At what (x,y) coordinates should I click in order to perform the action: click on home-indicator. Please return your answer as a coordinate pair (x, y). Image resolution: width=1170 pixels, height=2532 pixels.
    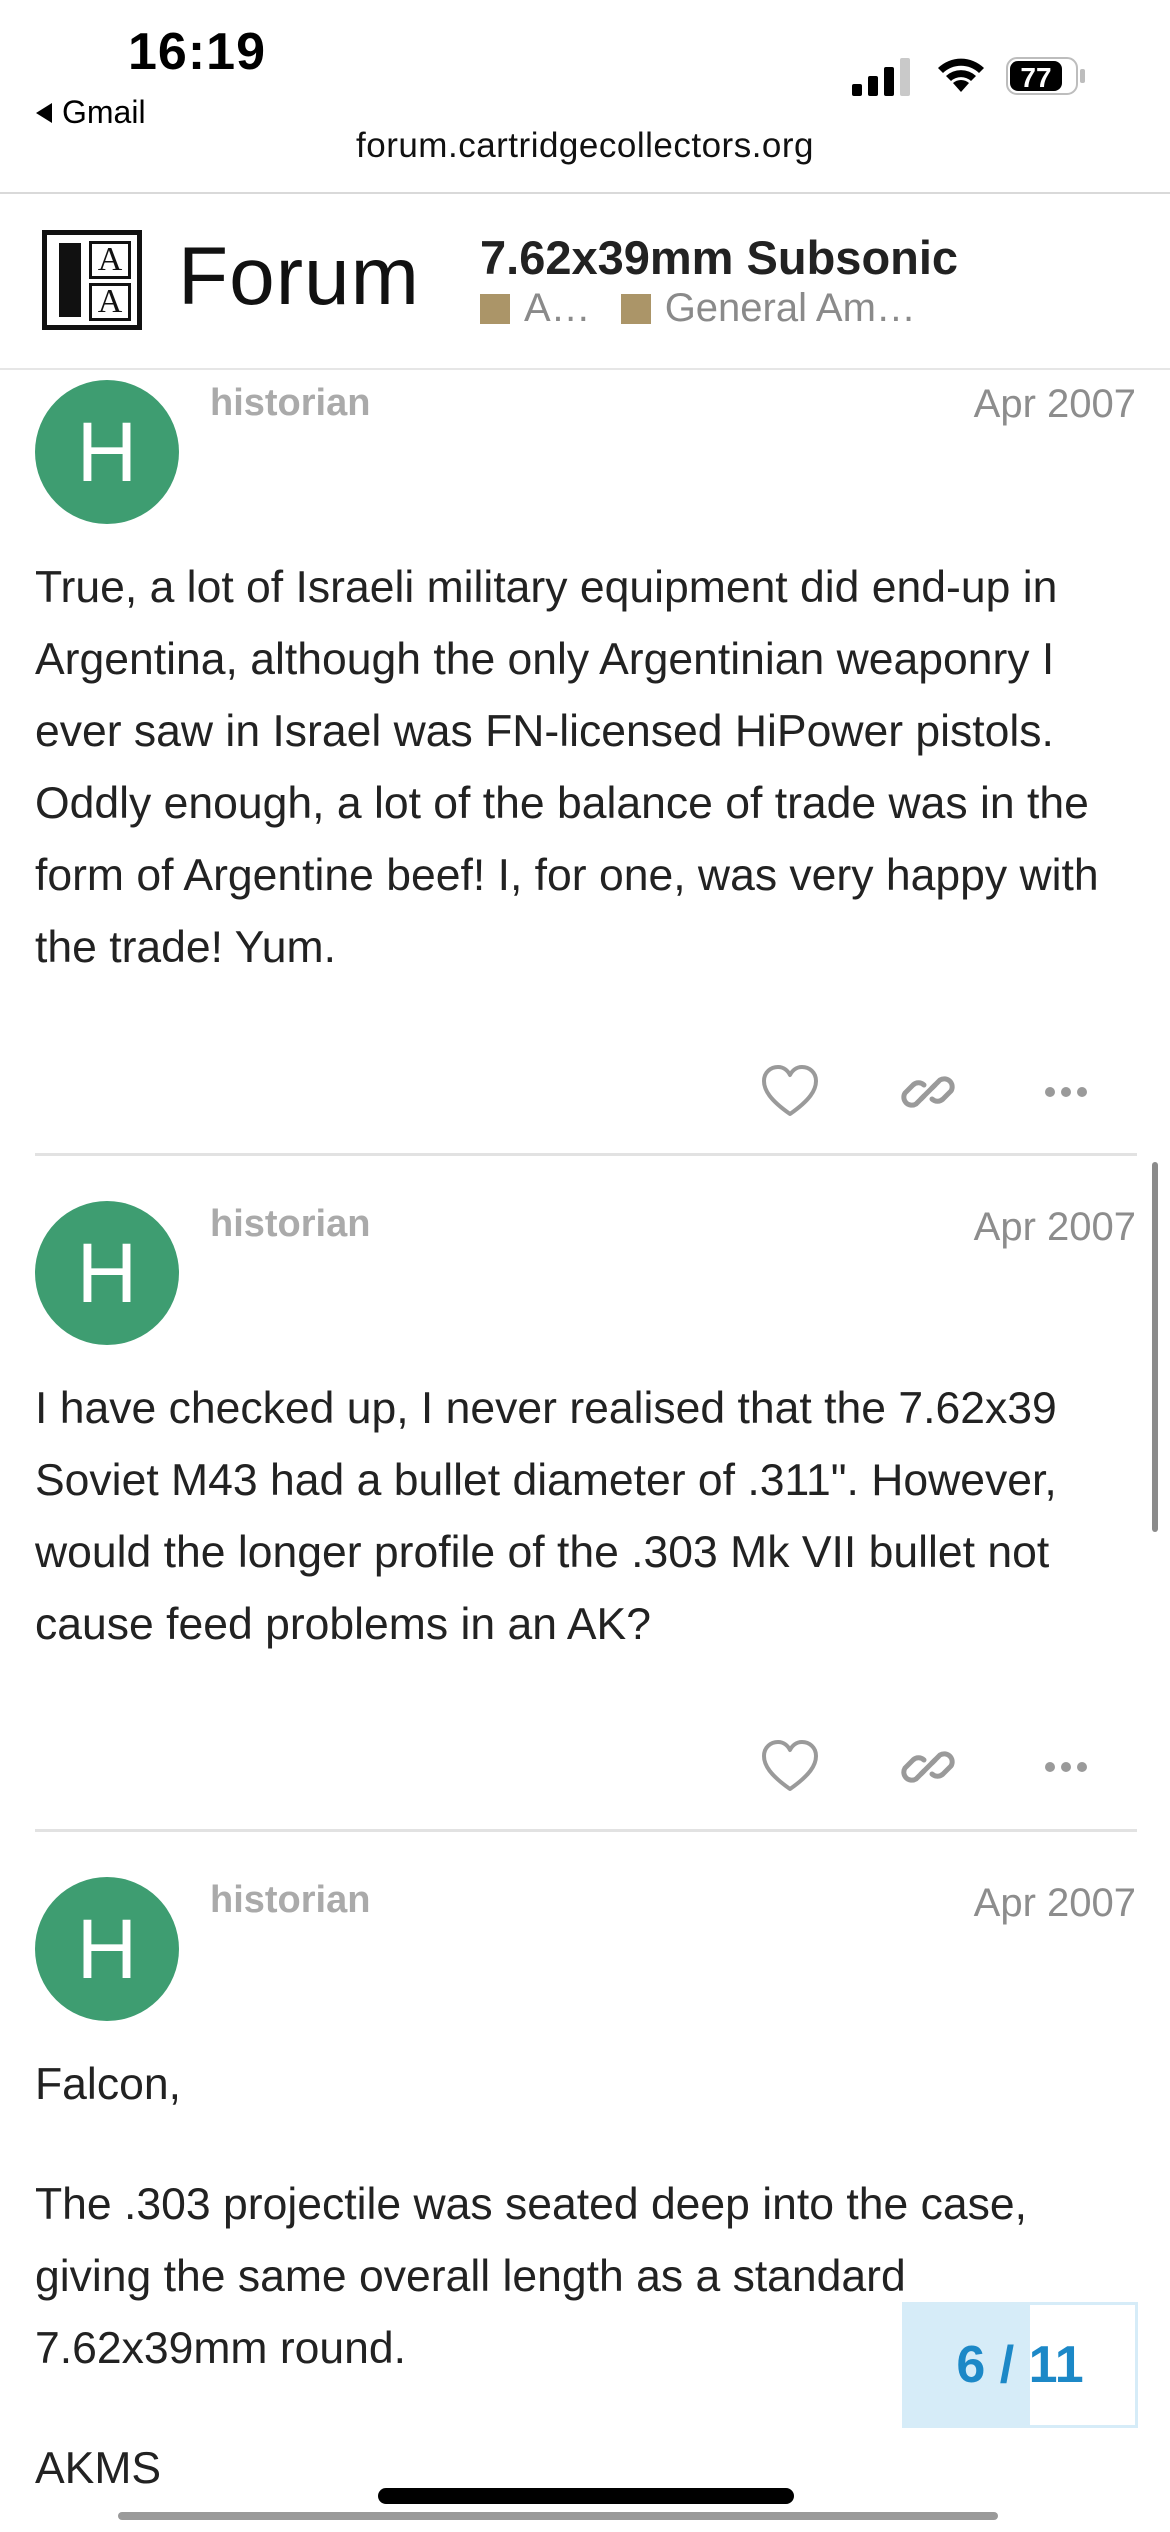
    Looking at the image, I should click on (586, 2496).